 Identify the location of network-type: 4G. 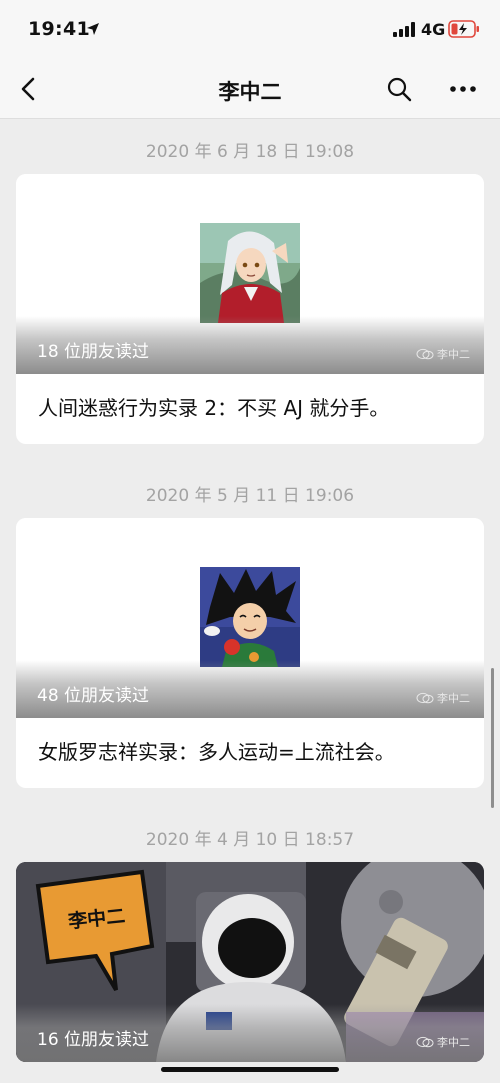
(433, 29).